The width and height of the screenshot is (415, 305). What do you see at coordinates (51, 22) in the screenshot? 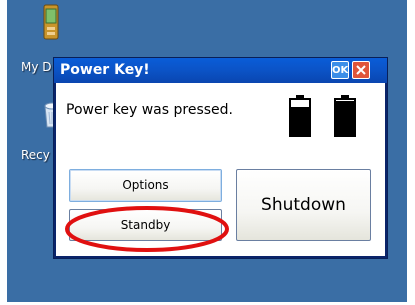
I see `mobile-device-icon` at bounding box center [51, 22].